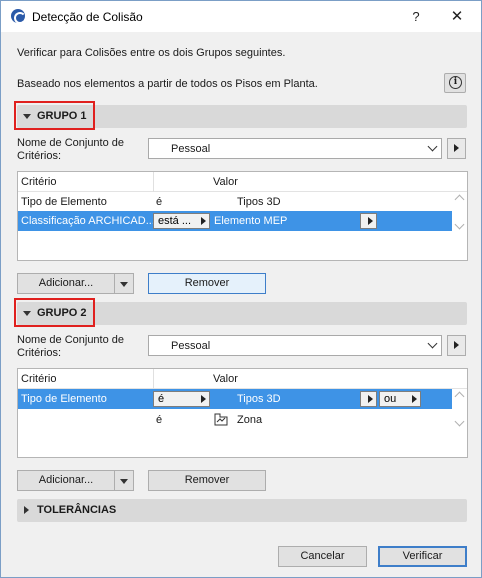 Image resolution: width=482 pixels, height=578 pixels. I want to click on operator-dropdown: é, so click(181, 399).